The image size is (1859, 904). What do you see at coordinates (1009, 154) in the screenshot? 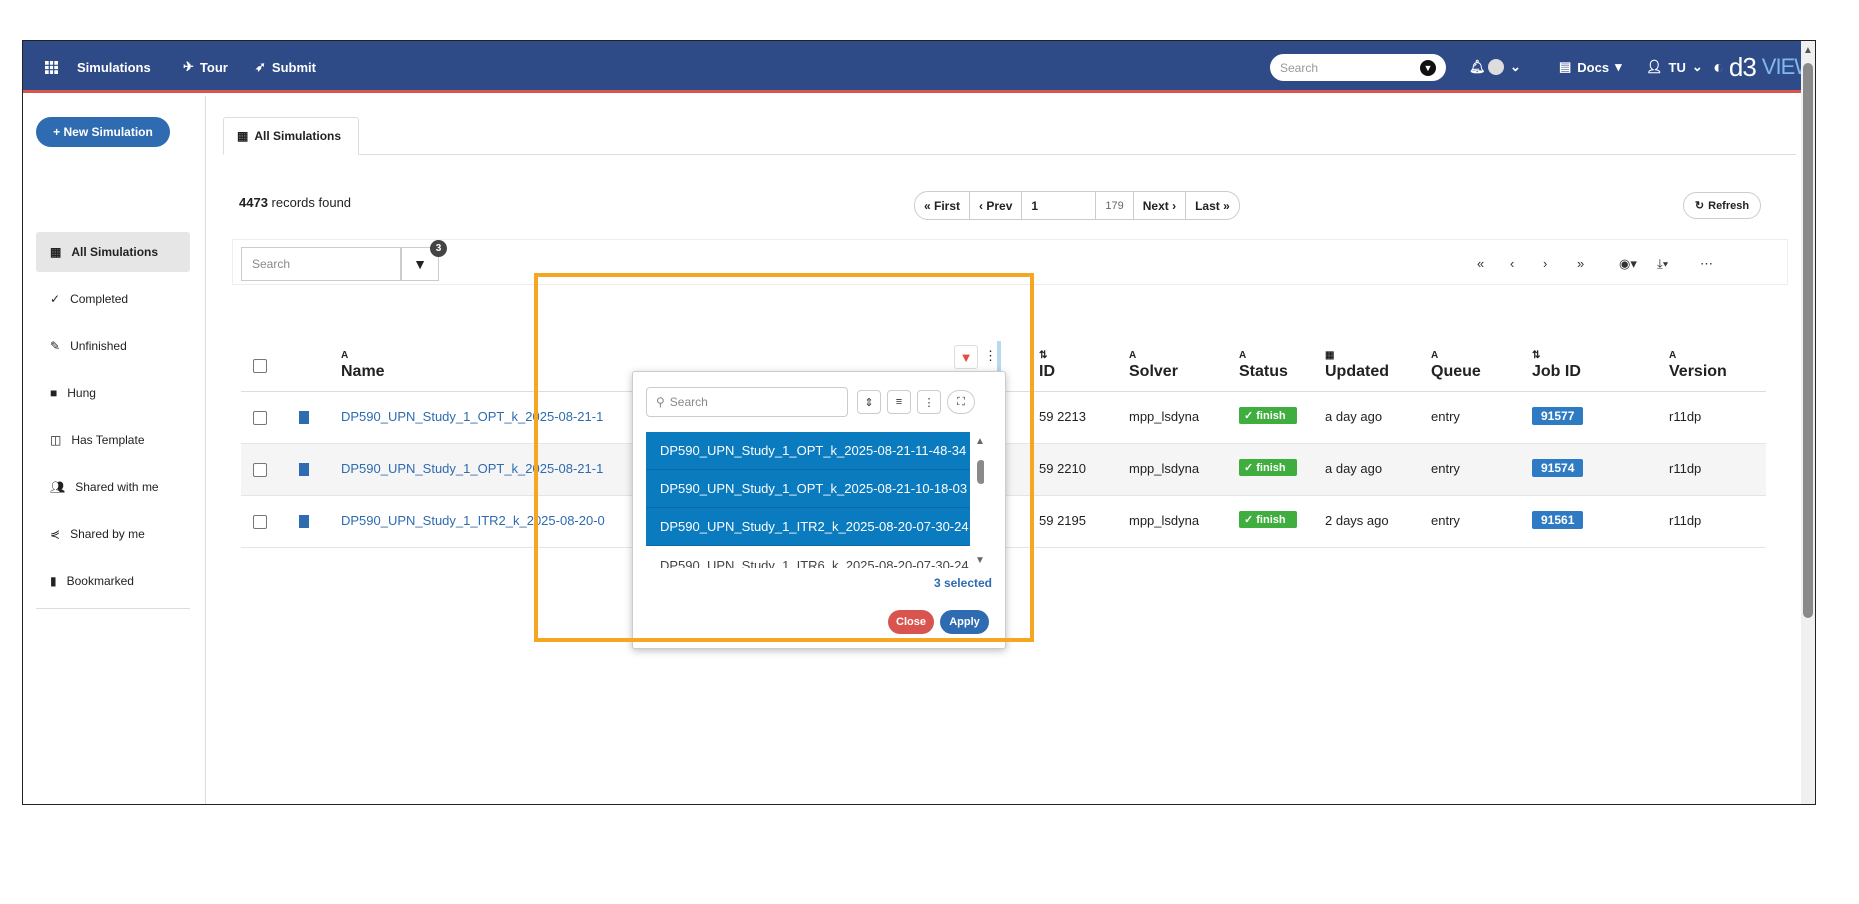
I see `tab-divider` at bounding box center [1009, 154].